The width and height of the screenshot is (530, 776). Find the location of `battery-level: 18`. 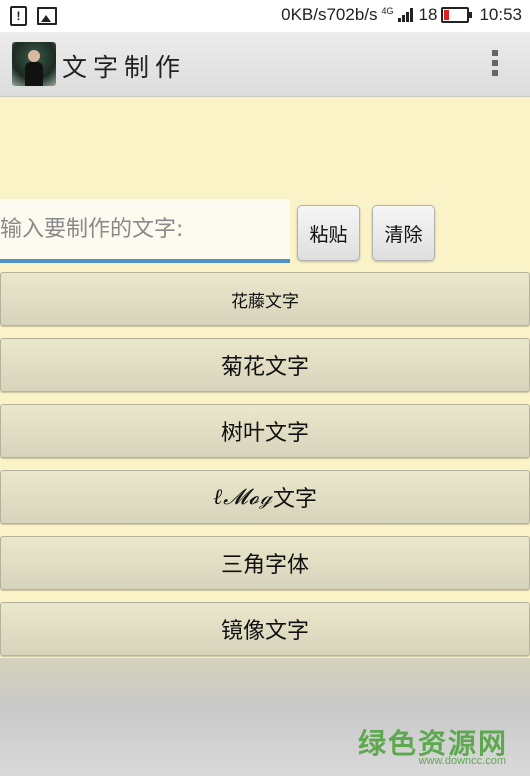

battery-level: 18 is located at coordinates (428, 14).